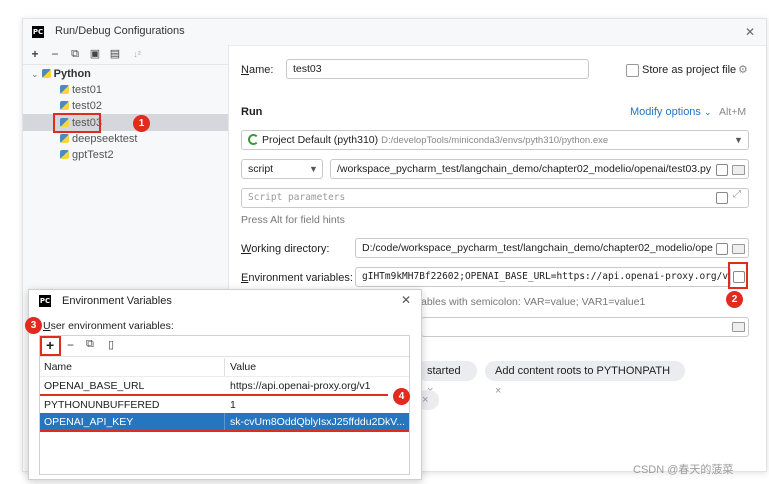  I want to click on remove-icon: −, so click(55, 54).